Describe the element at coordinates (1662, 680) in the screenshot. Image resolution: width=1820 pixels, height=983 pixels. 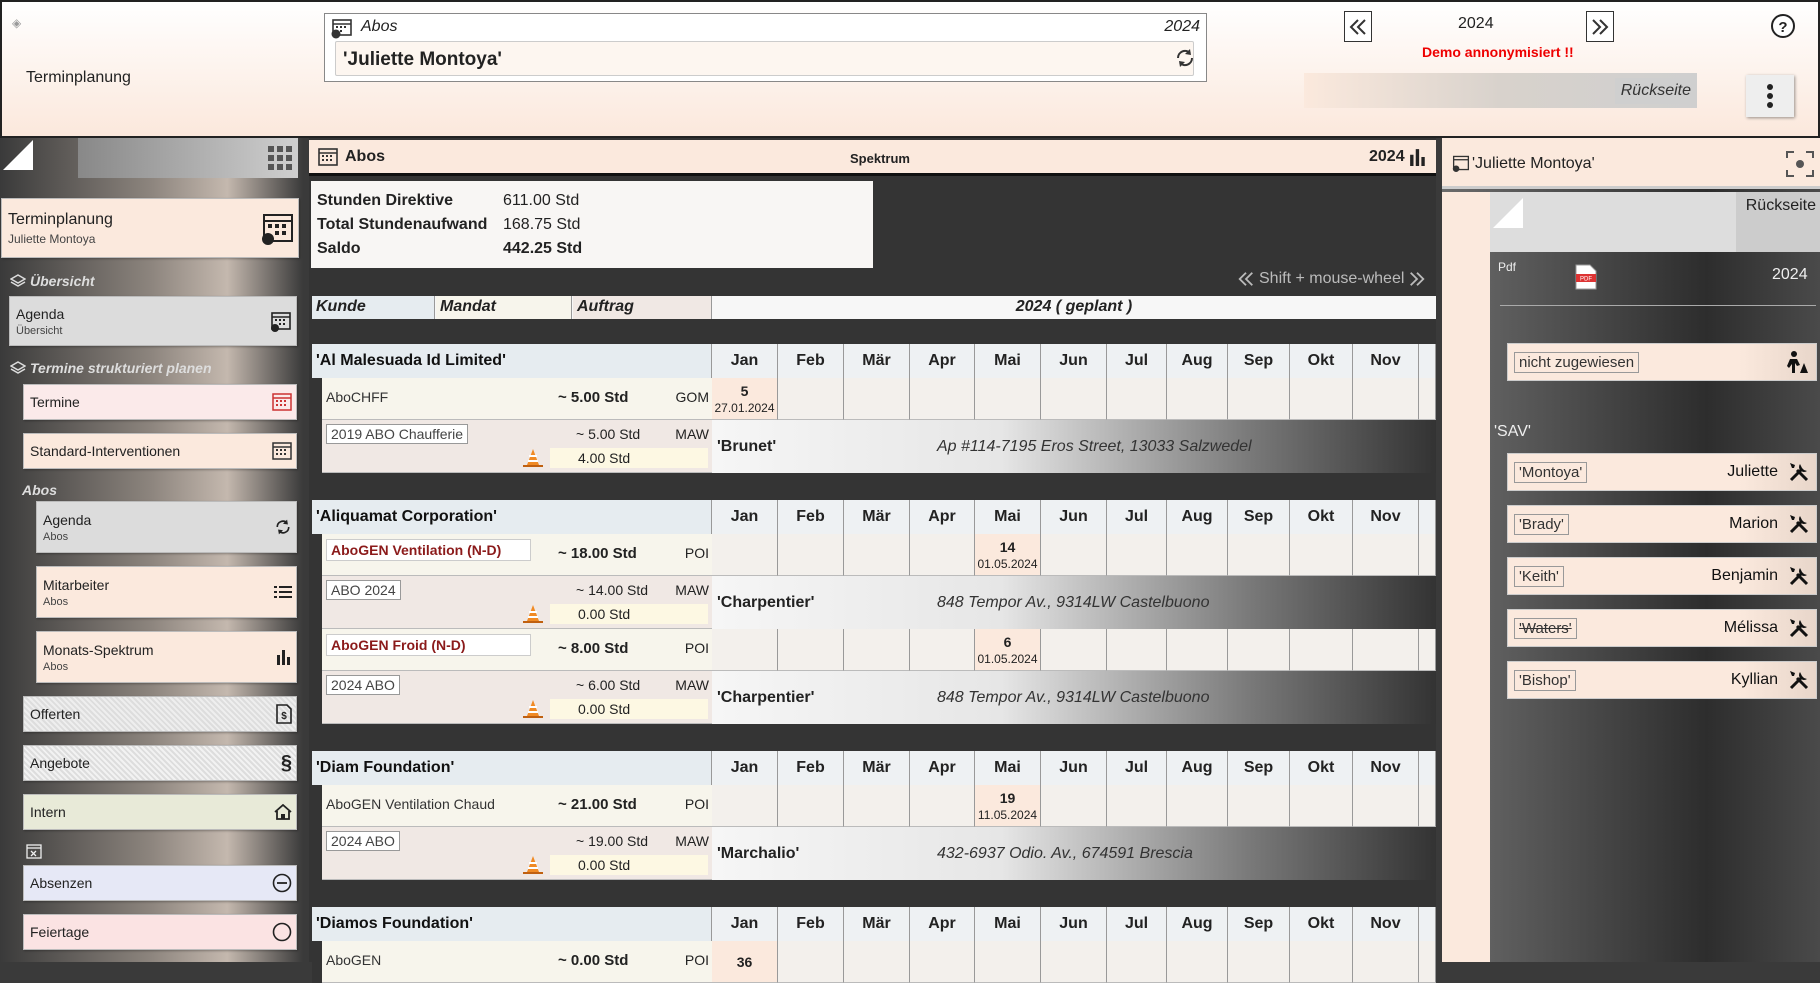
I see `worker-row: 'Bishop' Kyllian` at that location.